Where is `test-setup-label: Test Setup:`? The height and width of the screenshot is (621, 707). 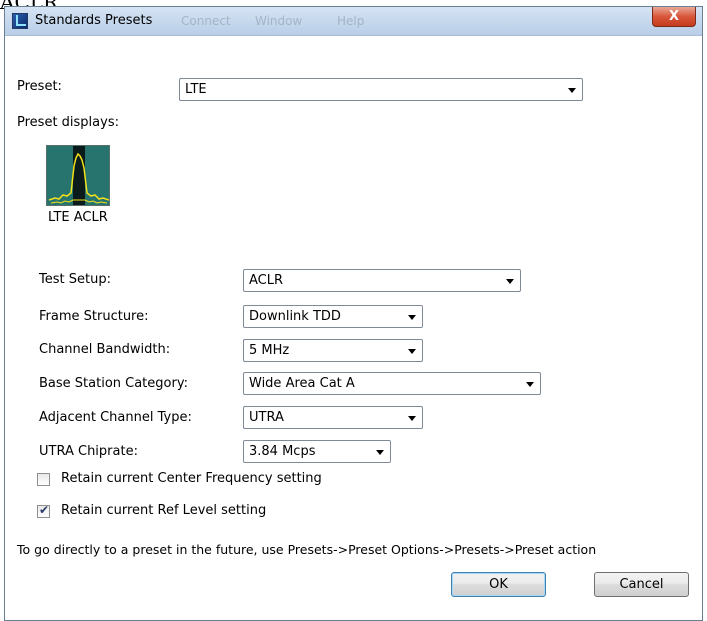
test-setup-label: Test Setup: is located at coordinates (75, 279).